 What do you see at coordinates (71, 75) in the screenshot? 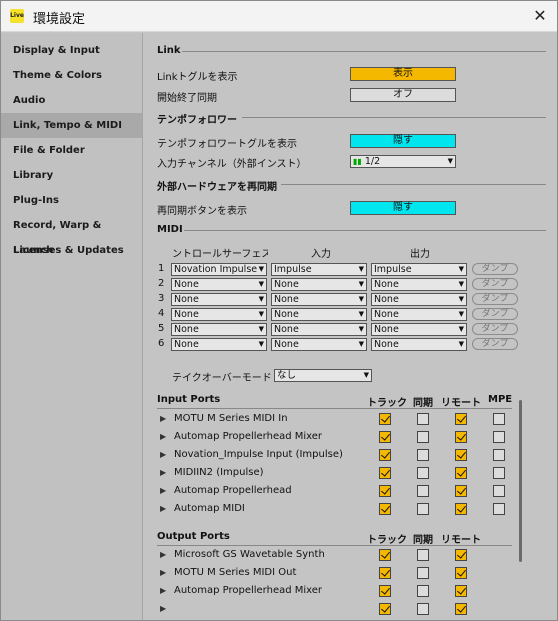
I see `sidebar-item-theme-colors: Theme & Colors` at bounding box center [71, 75].